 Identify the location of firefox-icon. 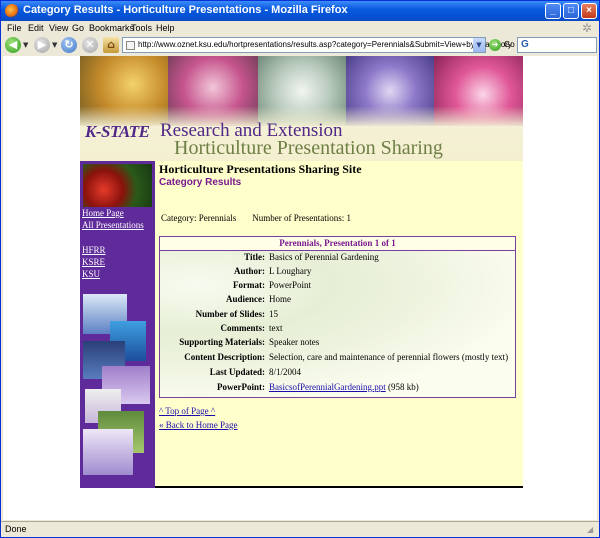
(12, 11).